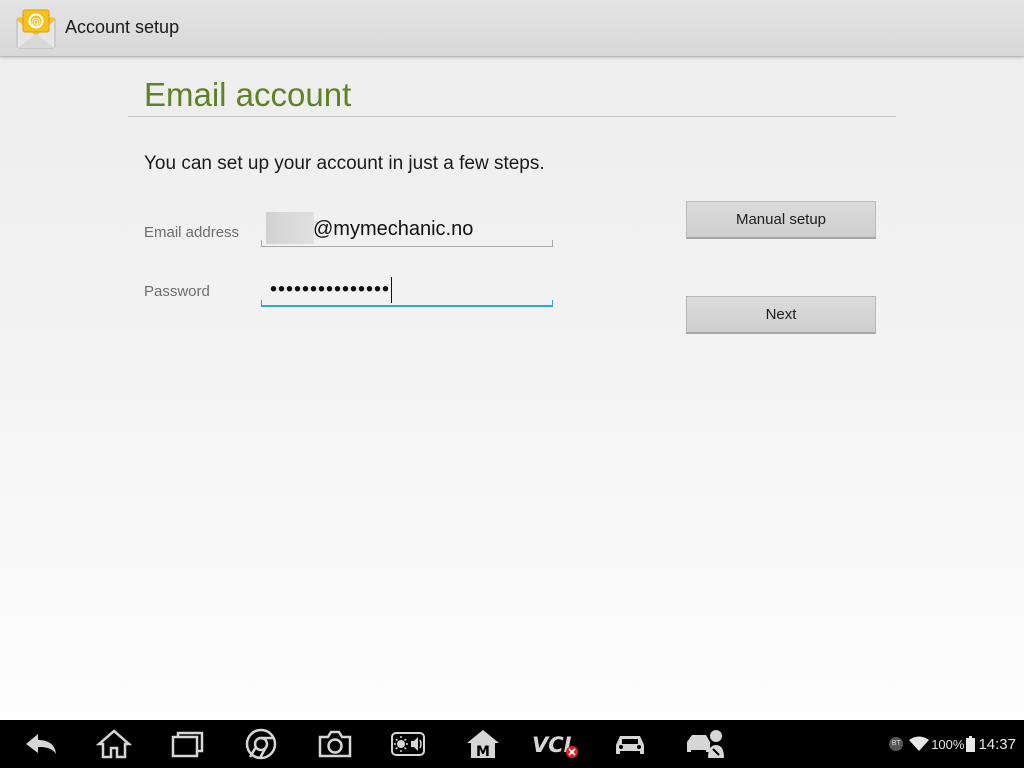 The height and width of the screenshot is (768, 1024). I want to click on navigation-bar: M VCI BT 100% 14:37, so click(512, 744).